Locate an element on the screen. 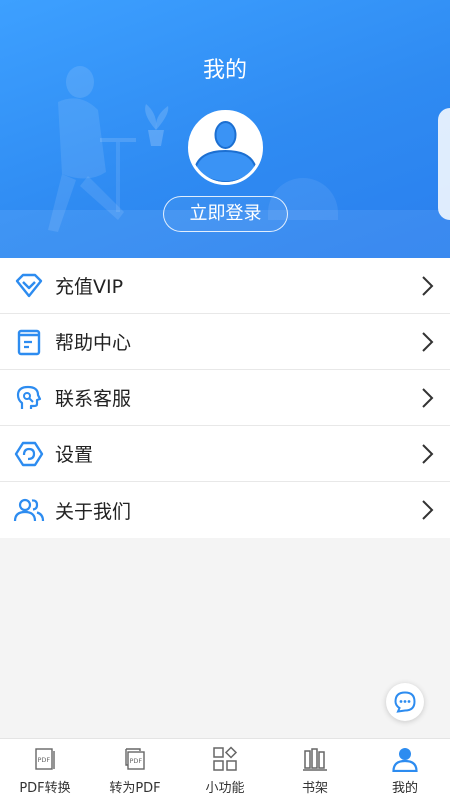  bookshelf-icon is located at coordinates (315, 759).